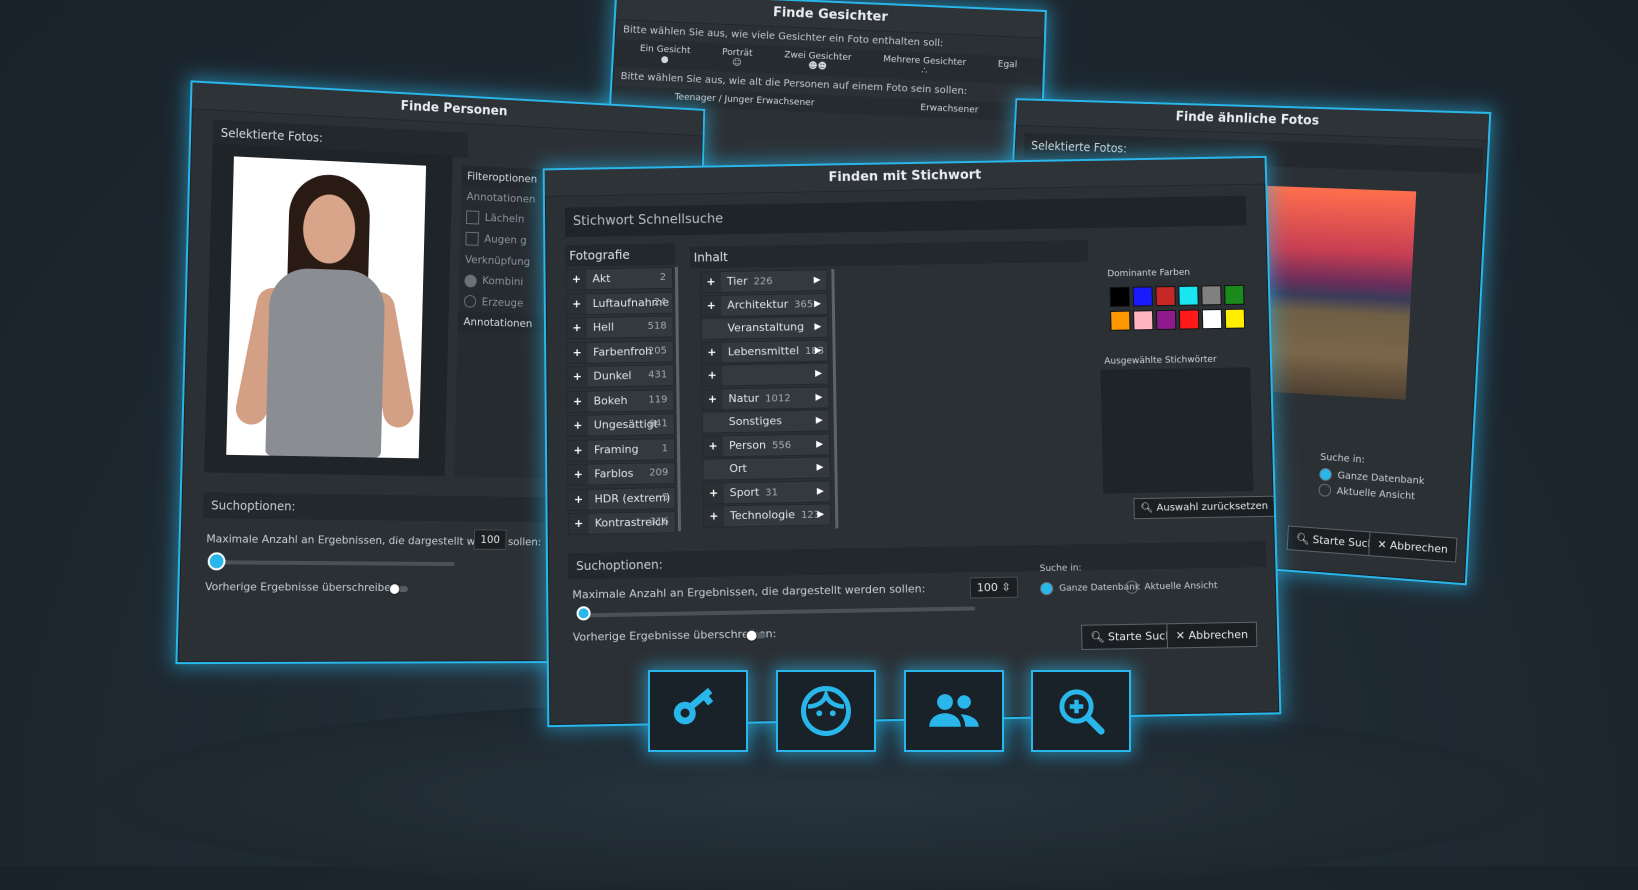 The image size is (1638, 890). What do you see at coordinates (678, 399) in the screenshot?
I see `photography-scrollbar` at bounding box center [678, 399].